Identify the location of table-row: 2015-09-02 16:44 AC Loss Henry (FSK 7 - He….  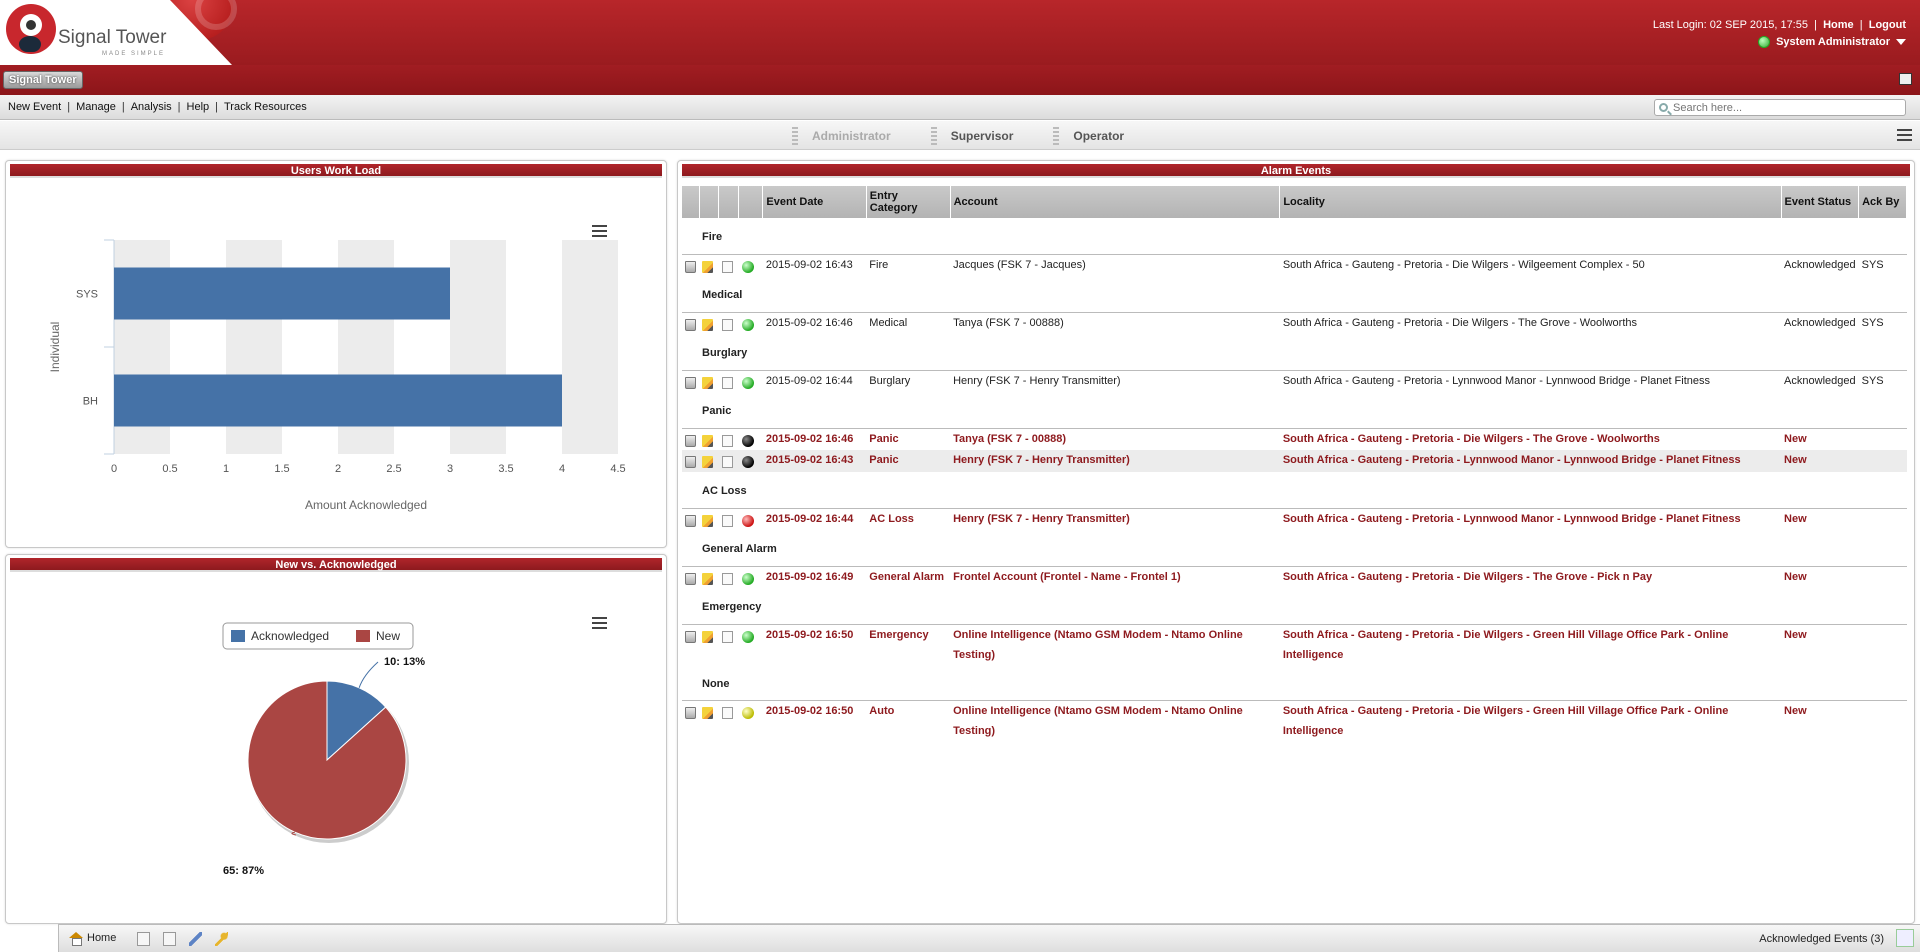
(1294, 519).